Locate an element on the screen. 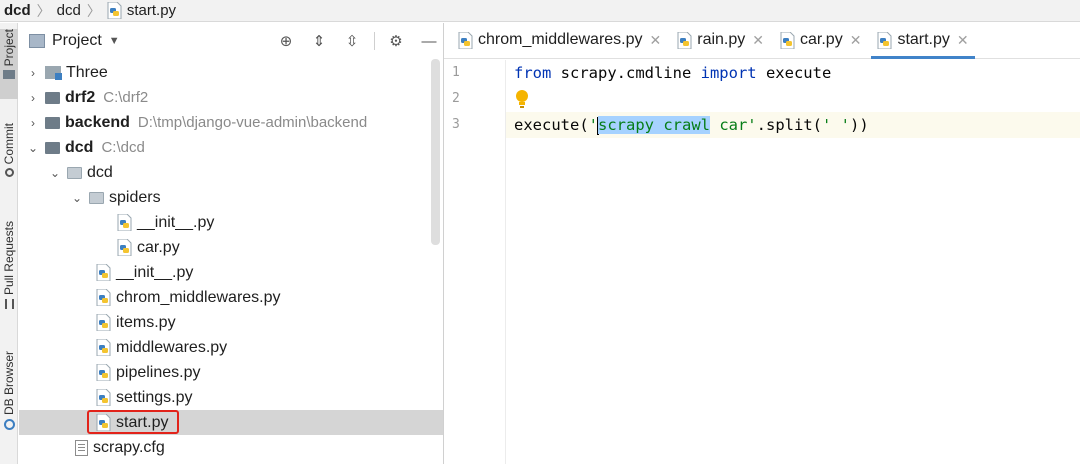  project-toolbar: ⊕ ⇕ ⇳ ⚙ — is located at coordinates (354, 41).